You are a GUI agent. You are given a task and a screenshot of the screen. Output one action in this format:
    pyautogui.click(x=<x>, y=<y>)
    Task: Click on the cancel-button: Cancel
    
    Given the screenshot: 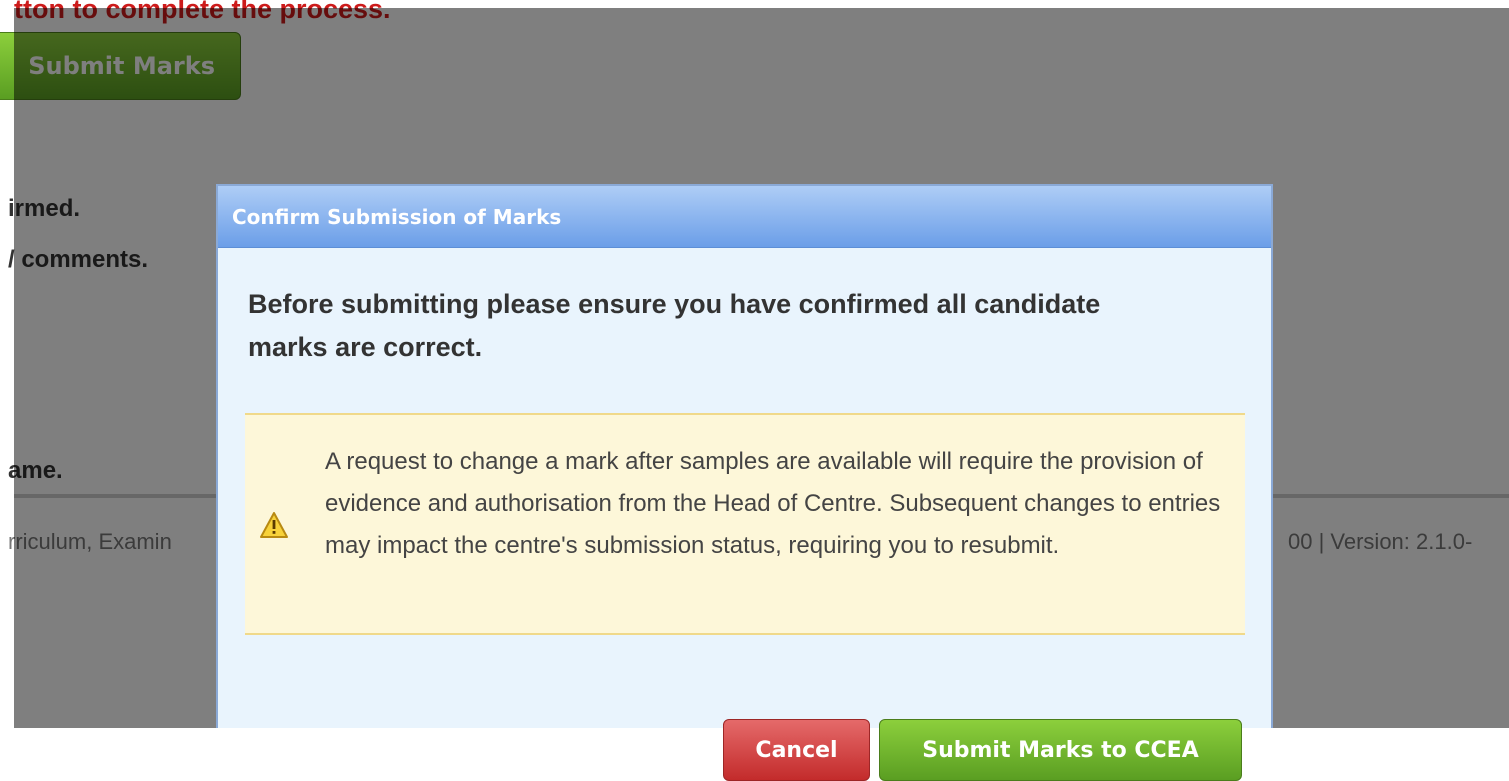 What is the action you would take?
    pyautogui.click(x=796, y=750)
    